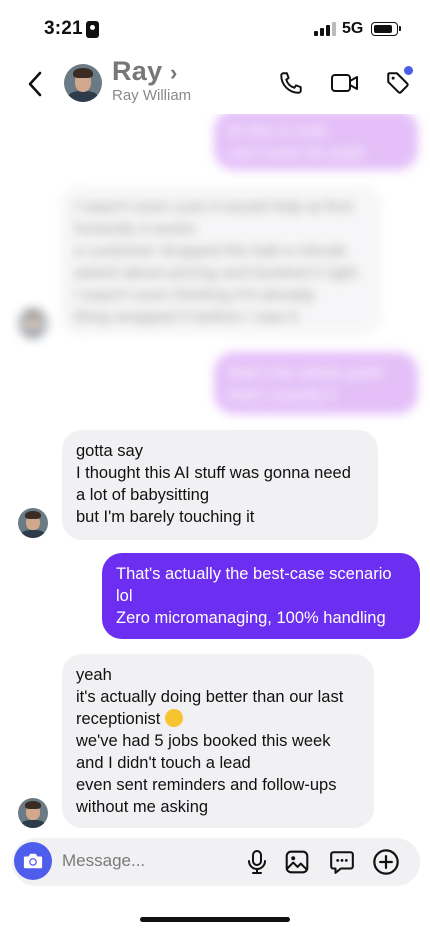 The height and width of the screenshot is (932, 430). What do you see at coordinates (210, 251) in the screenshot?
I see `message-line: a customer dropped the ball a minute` at bounding box center [210, 251].